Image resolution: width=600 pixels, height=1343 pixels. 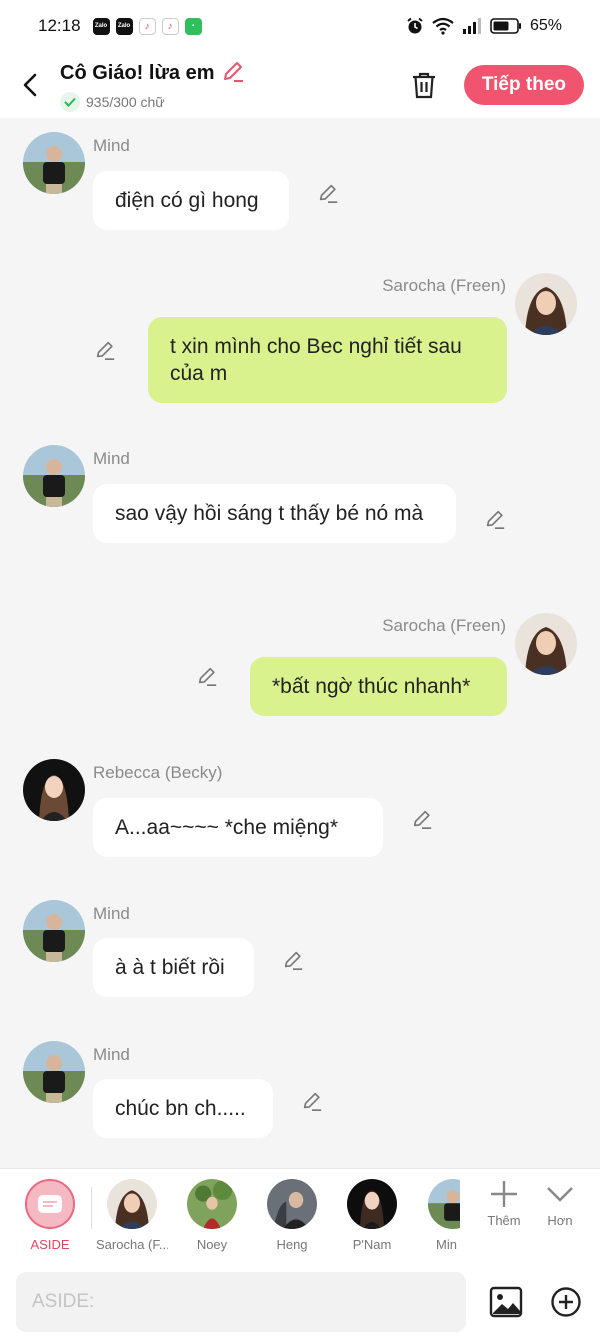 I want to click on message-bubble: *bất ngờ thúc nhanh*, so click(x=378, y=686).